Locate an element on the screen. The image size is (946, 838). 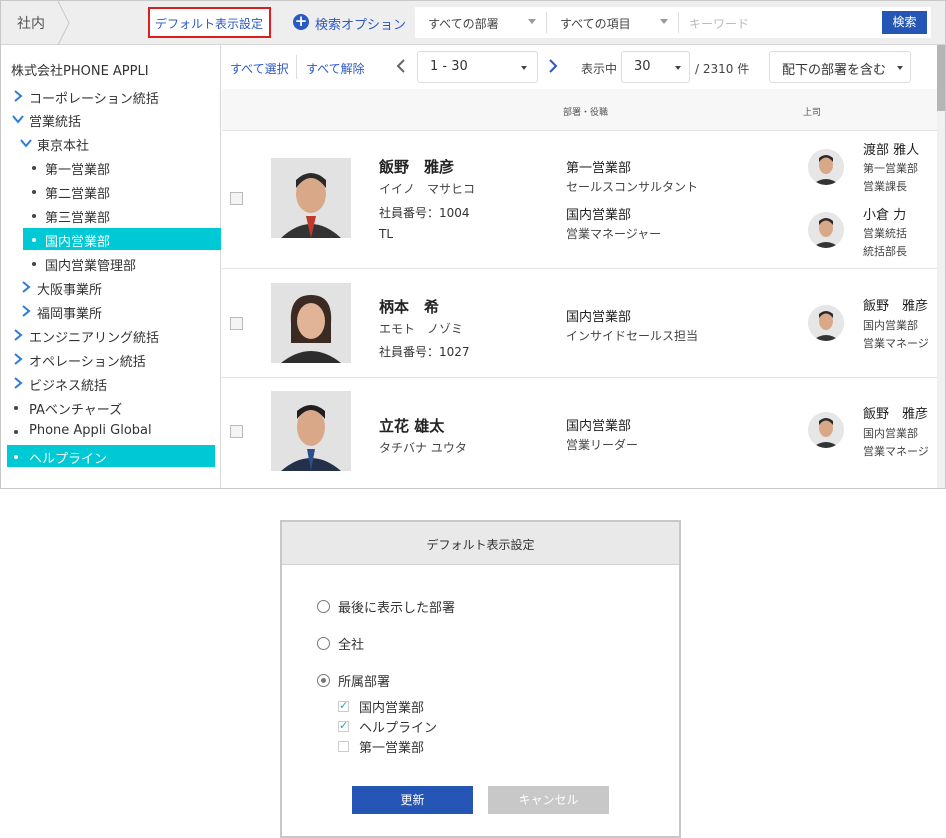
department-select: すべての部署 is located at coordinates (480, 22).